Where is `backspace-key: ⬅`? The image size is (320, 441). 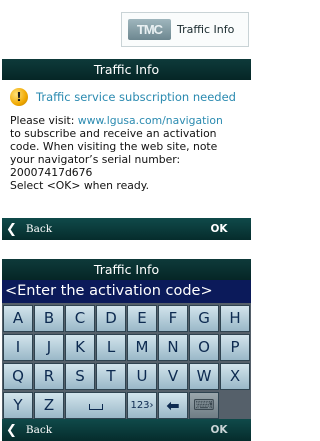
backspace-key: ⬅ is located at coordinates (173, 405).